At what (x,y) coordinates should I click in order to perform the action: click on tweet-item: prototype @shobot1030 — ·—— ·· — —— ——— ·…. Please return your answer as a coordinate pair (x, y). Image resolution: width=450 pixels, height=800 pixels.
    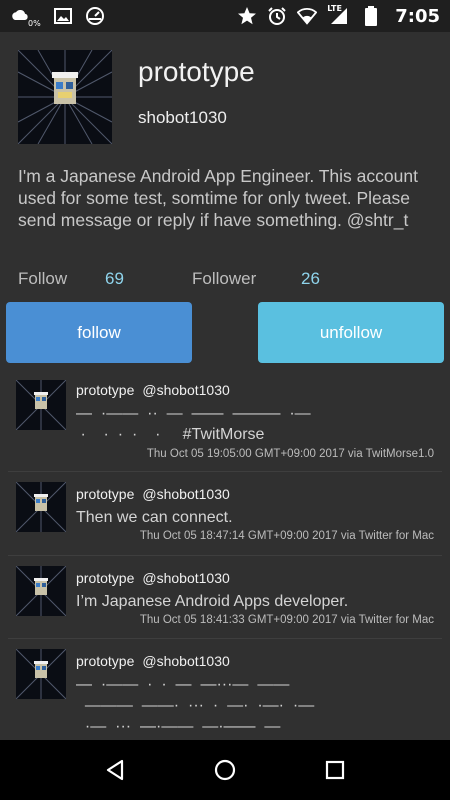
    Looking at the image, I should click on (225, 423).